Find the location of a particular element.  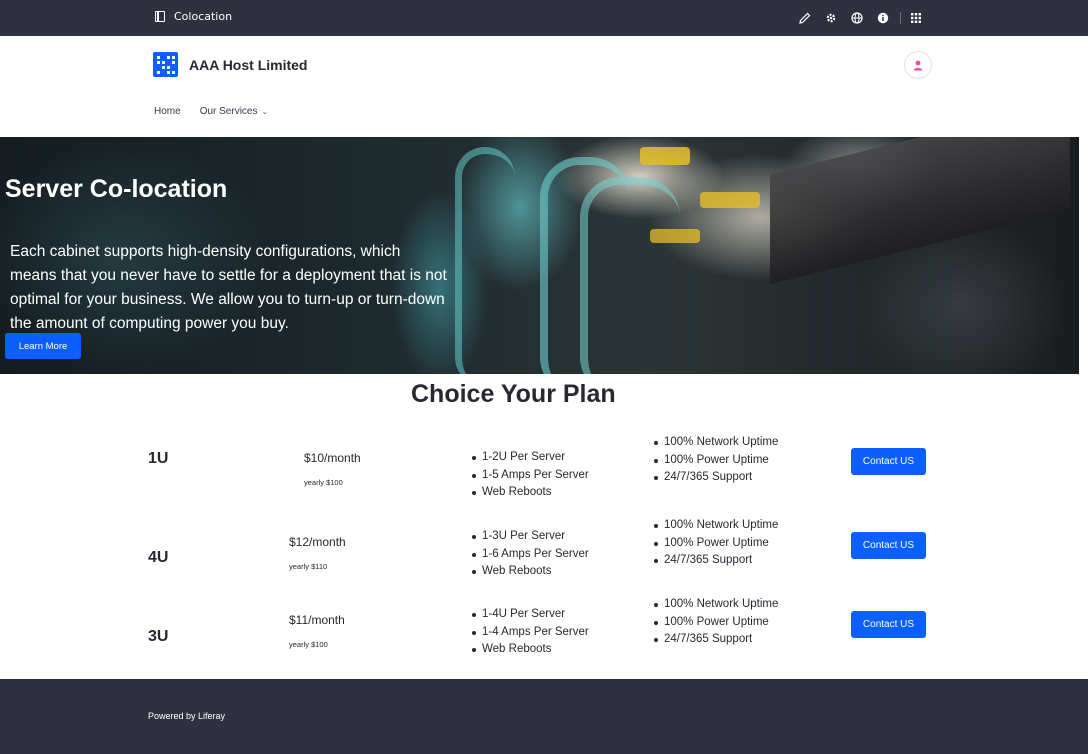

user-icon is located at coordinates (918, 65).